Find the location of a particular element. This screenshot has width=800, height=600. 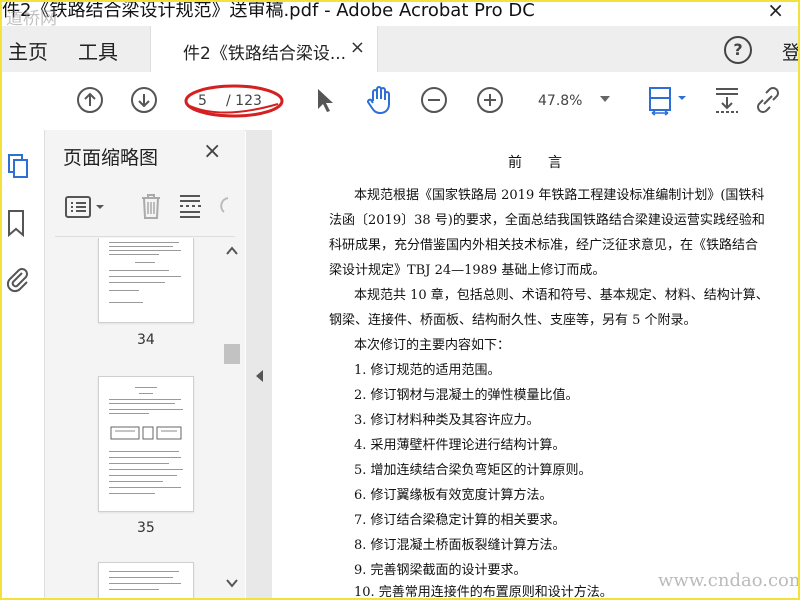

document-line: 5. 增加连续结合梁负弯矩区的计算原则。 is located at coordinates (473, 470).